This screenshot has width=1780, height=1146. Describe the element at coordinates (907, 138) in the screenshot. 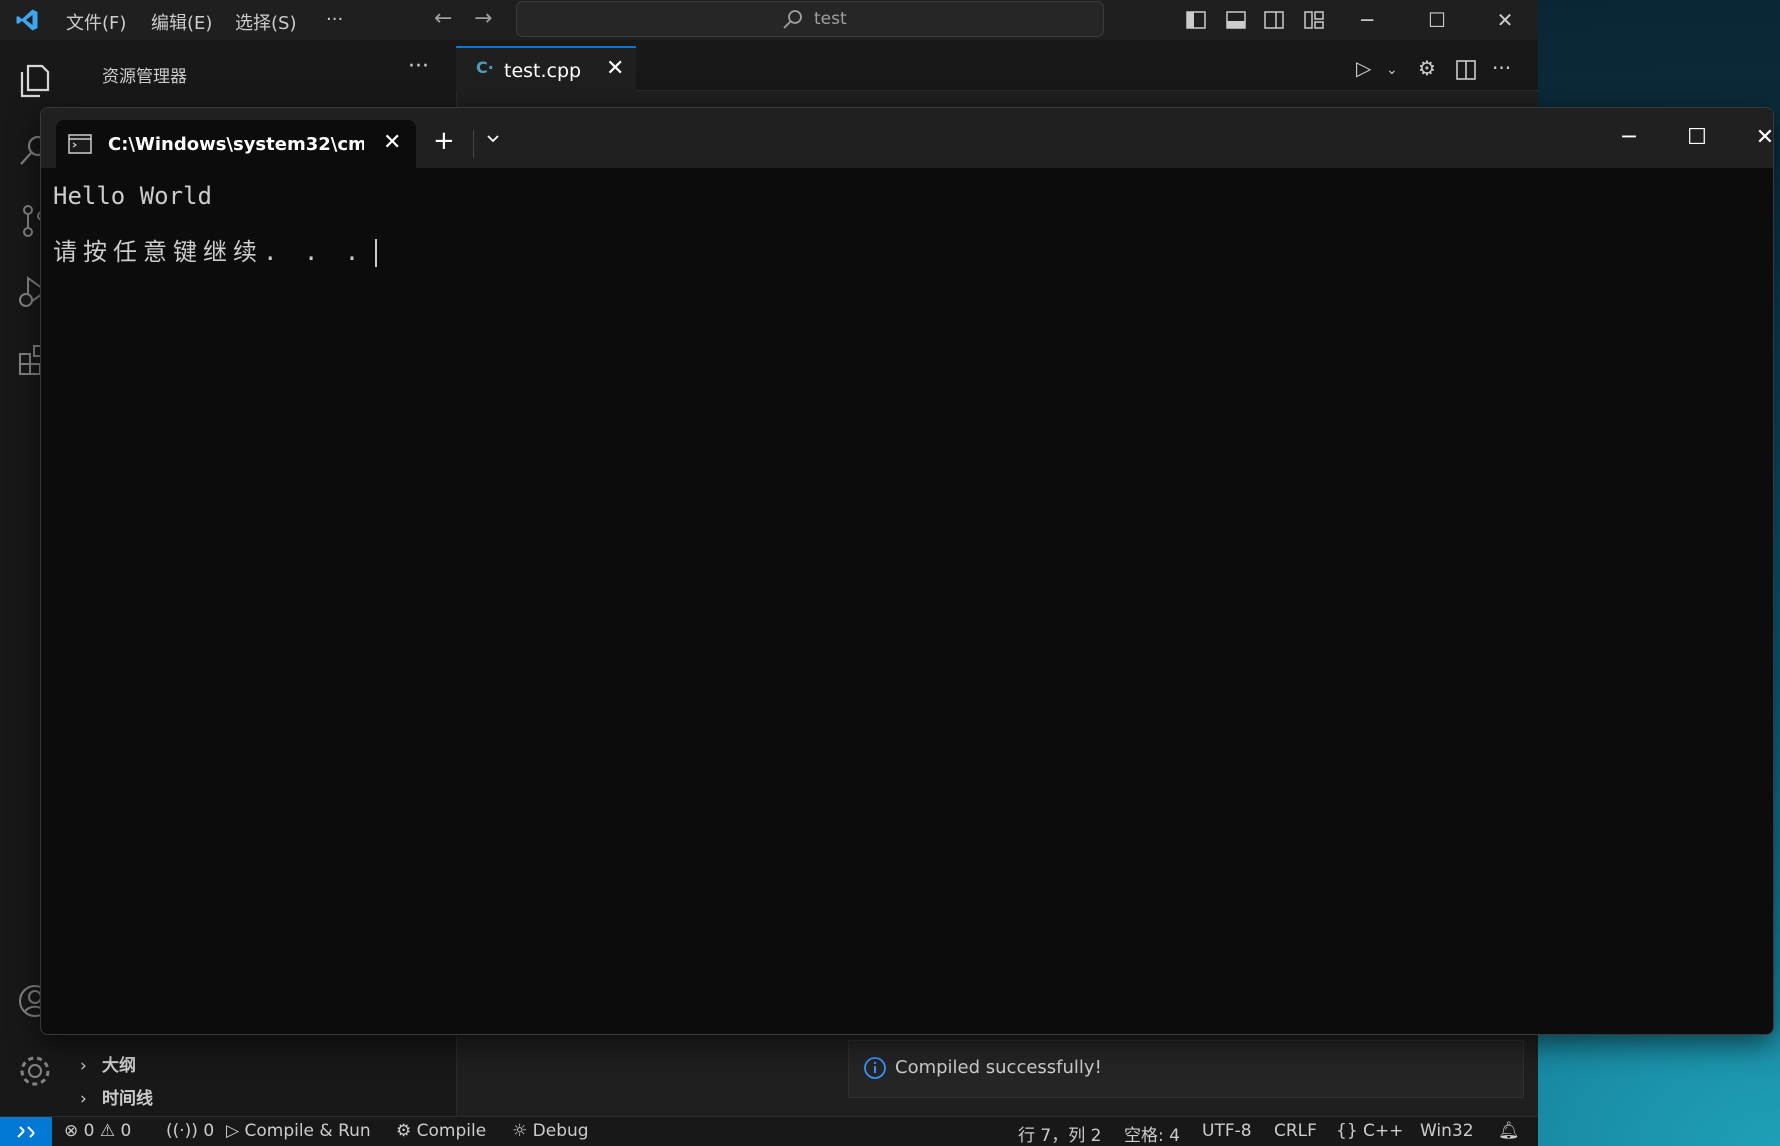

I see `terminal-title-bar: C:\Windows\system32\cmd.exe ✕ + ─ ☐ ✕` at that location.